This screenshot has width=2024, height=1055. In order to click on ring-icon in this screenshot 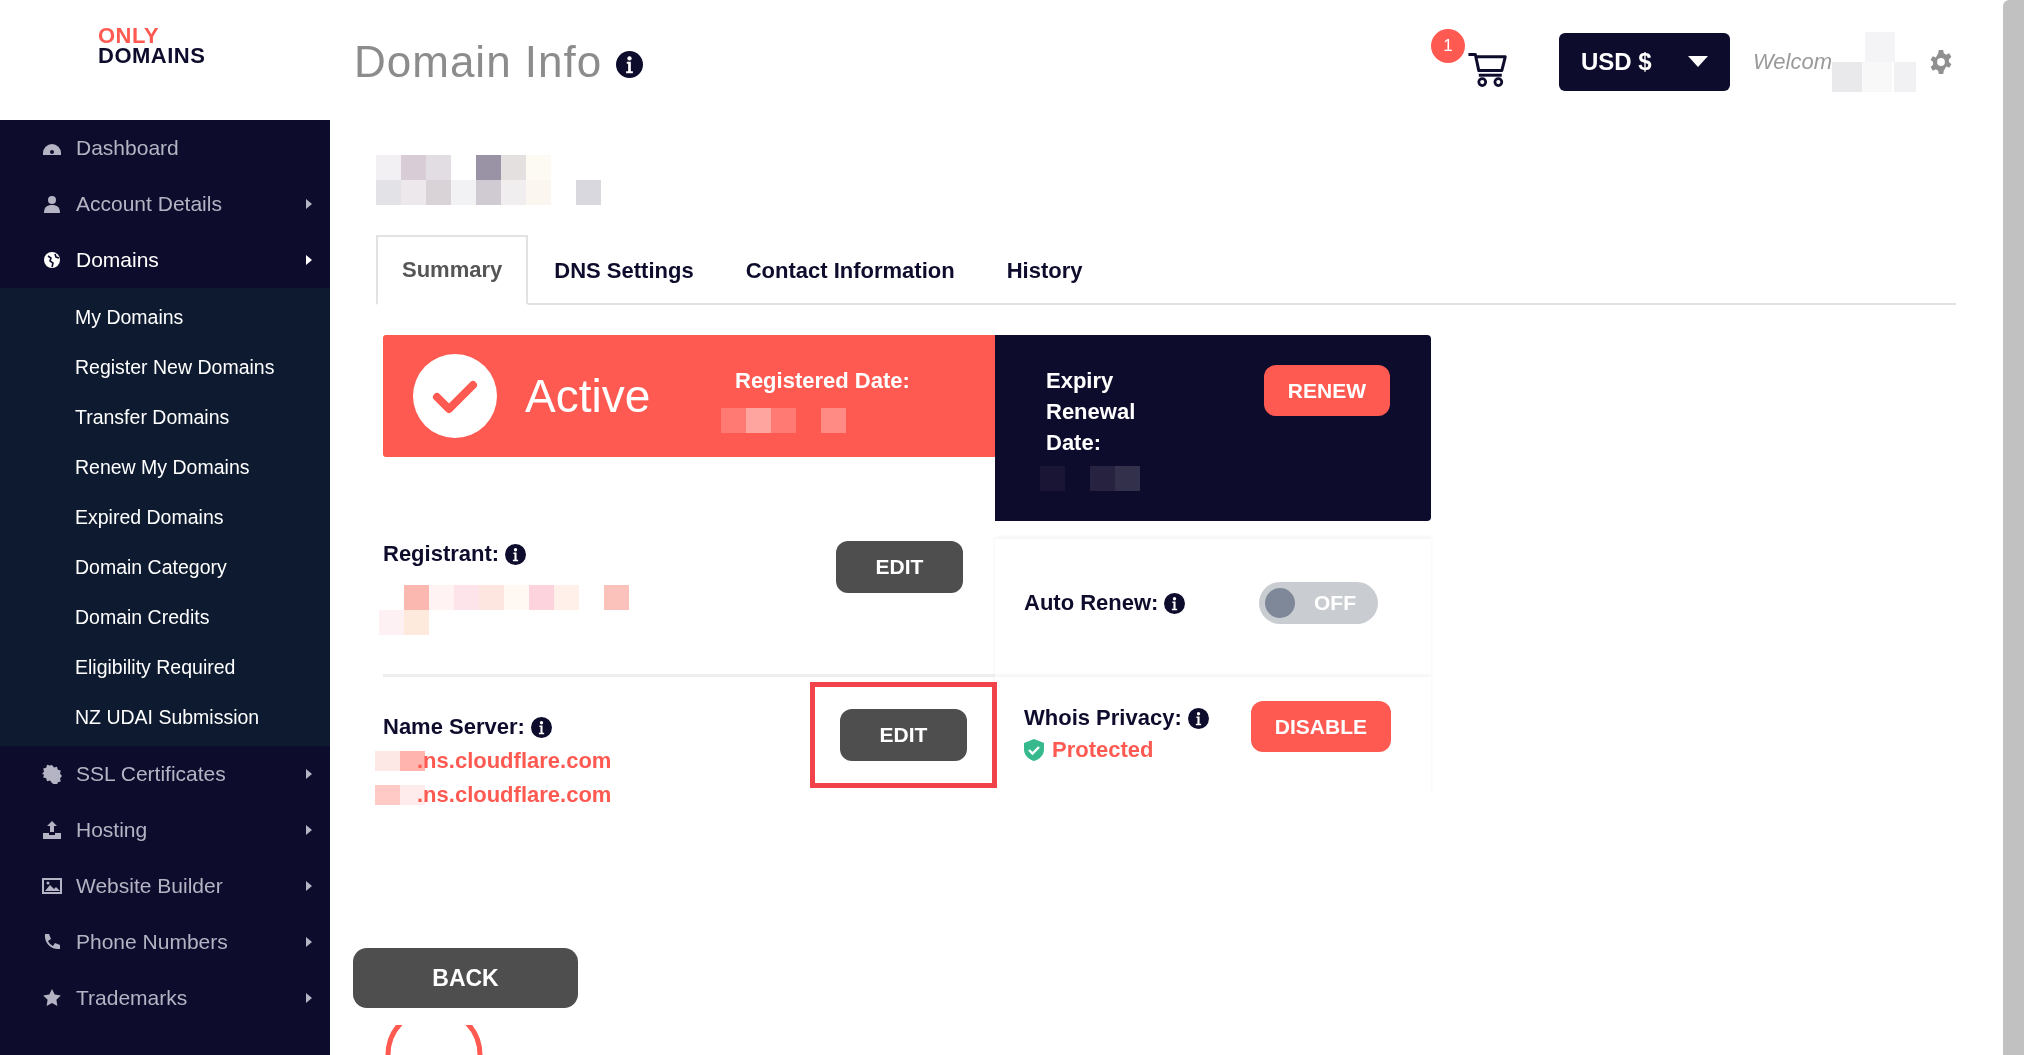, I will do `click(434, 1040)`.